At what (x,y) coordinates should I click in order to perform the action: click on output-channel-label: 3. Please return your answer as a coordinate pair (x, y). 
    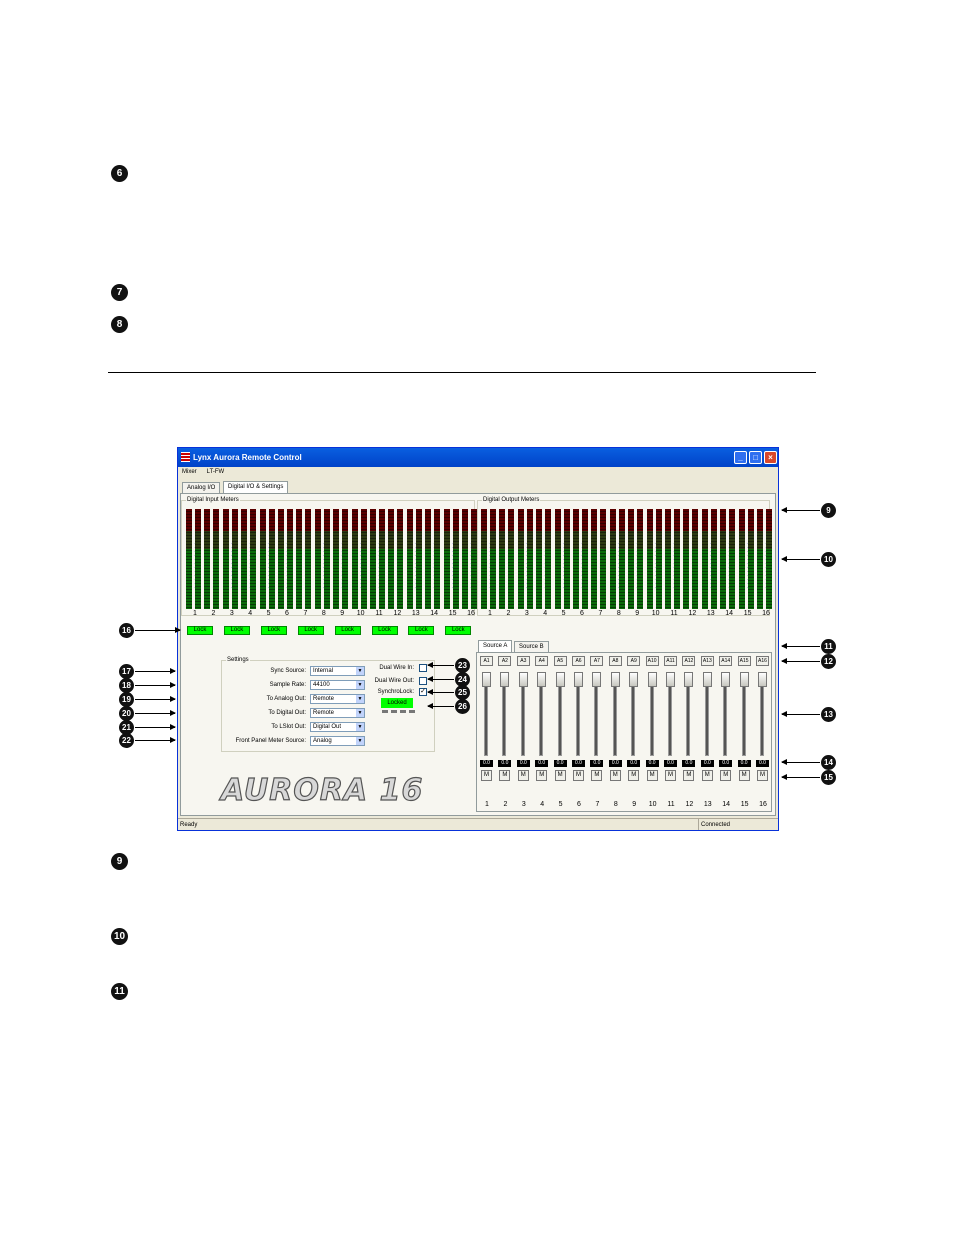
    Looking at the image, I should click on (526, 613).